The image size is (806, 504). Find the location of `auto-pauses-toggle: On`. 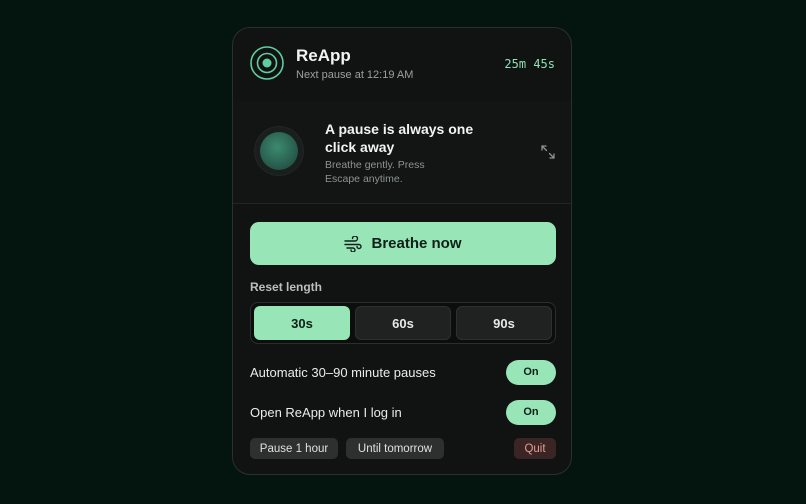

auto-pauses-toggle: On is located at coordinates (531, 372).